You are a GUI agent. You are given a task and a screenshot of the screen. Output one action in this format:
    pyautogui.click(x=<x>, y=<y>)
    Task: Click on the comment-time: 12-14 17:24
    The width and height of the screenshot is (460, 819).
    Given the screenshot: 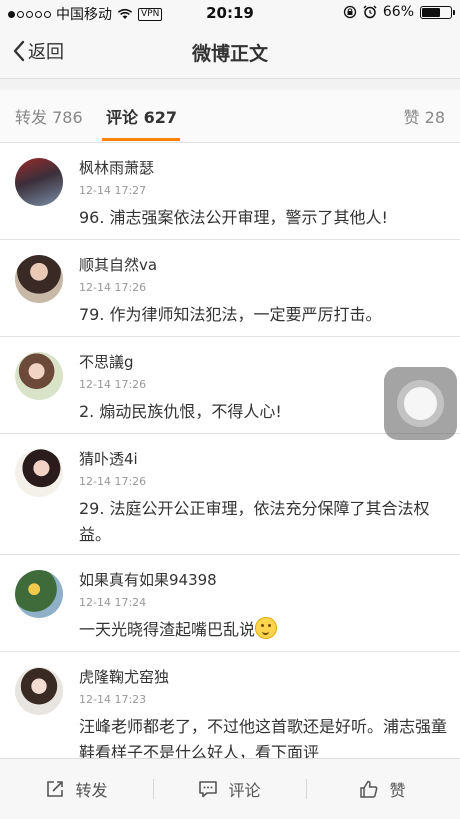 What is the action you would take?
    pyautogui.click(x=113, y=602)
    